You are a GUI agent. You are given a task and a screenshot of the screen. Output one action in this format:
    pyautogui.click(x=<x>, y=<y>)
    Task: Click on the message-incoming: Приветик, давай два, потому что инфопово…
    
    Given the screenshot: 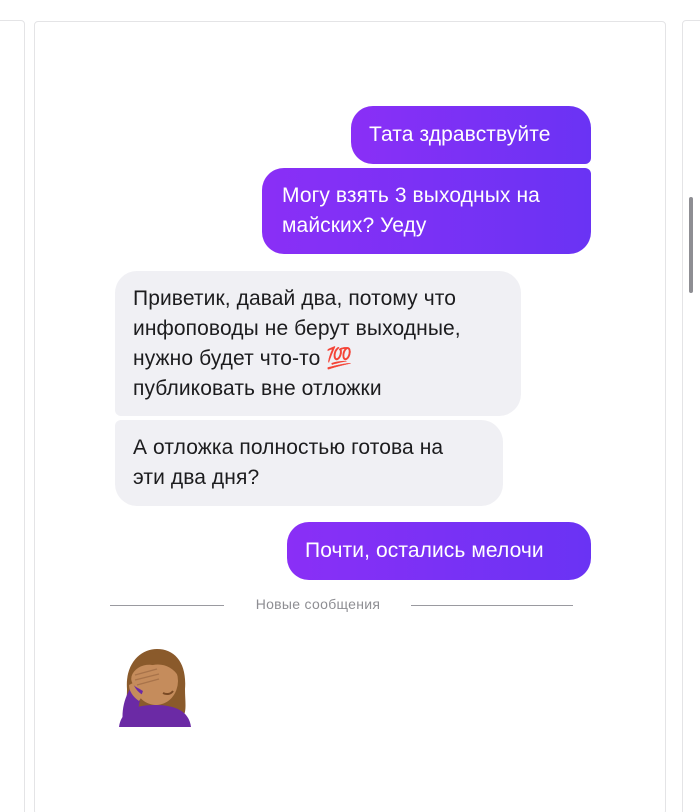 What is the action you would take?
    pyautogui.click(x=318, y=343)
    